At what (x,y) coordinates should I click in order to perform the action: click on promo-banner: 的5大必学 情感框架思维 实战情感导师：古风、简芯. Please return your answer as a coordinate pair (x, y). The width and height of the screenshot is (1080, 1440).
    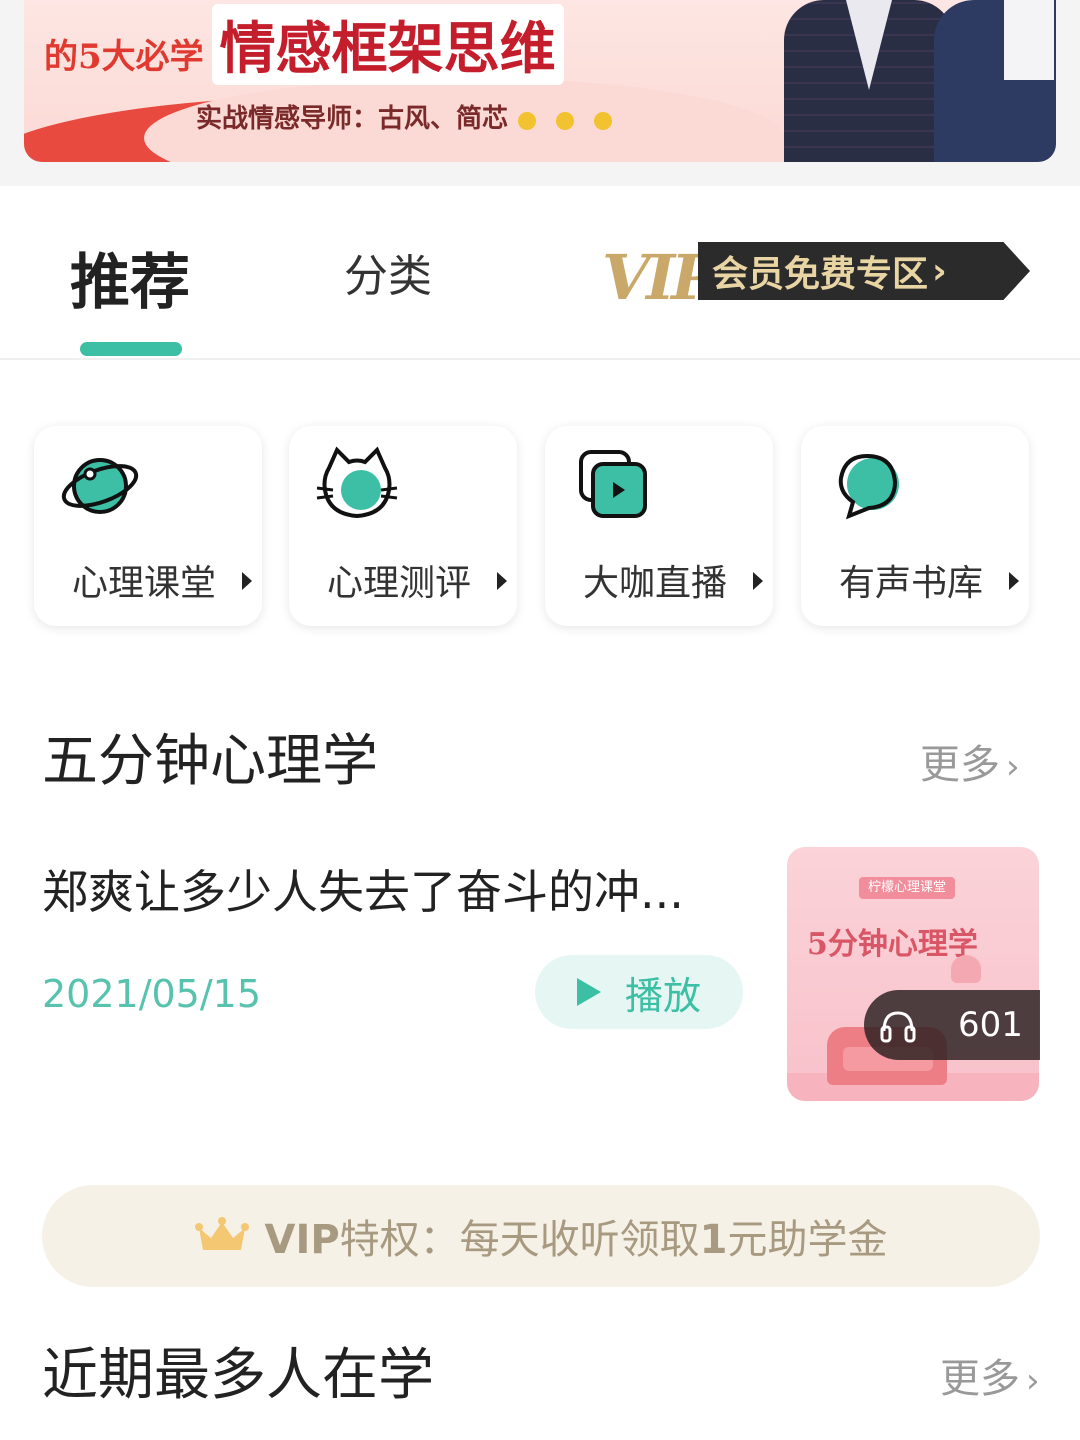
    Looking at the image, I should click on (540, 81).